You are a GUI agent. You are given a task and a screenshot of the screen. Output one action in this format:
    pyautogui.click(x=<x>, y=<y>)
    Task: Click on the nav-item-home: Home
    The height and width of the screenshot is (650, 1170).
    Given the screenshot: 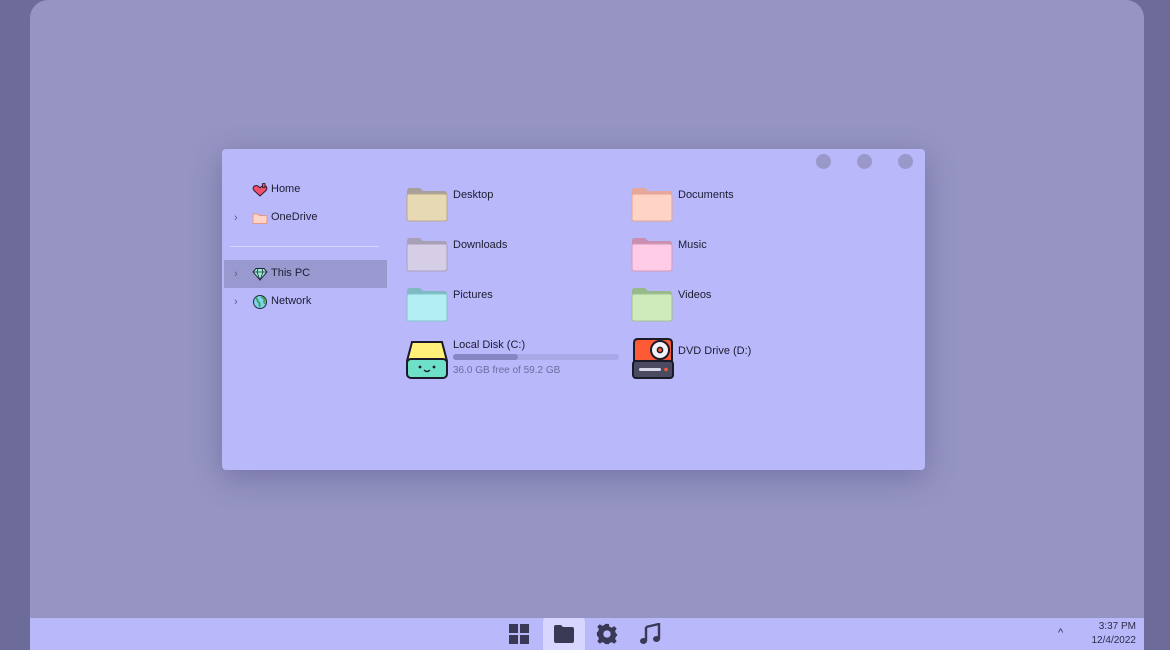 What is the action you would take?
    pyautogui.click(x=305, y=190)
    